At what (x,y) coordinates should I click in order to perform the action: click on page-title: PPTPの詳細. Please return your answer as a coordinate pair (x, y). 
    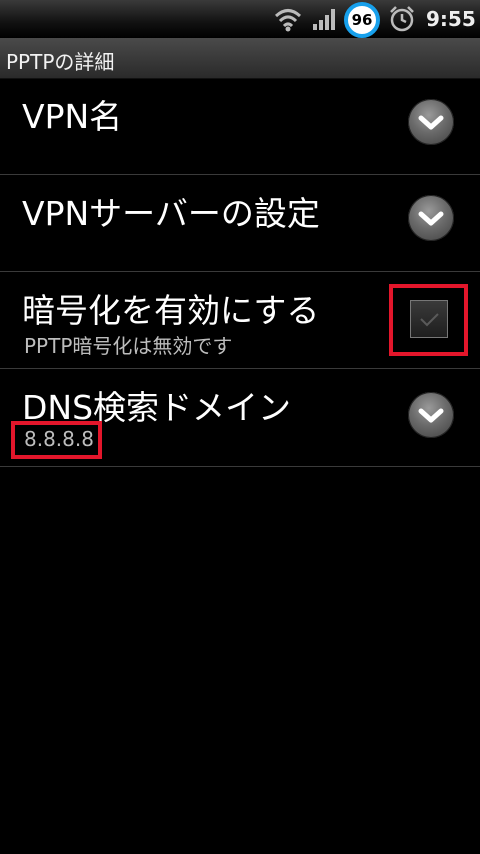
    Looking at the image, I should click on (60, 62).